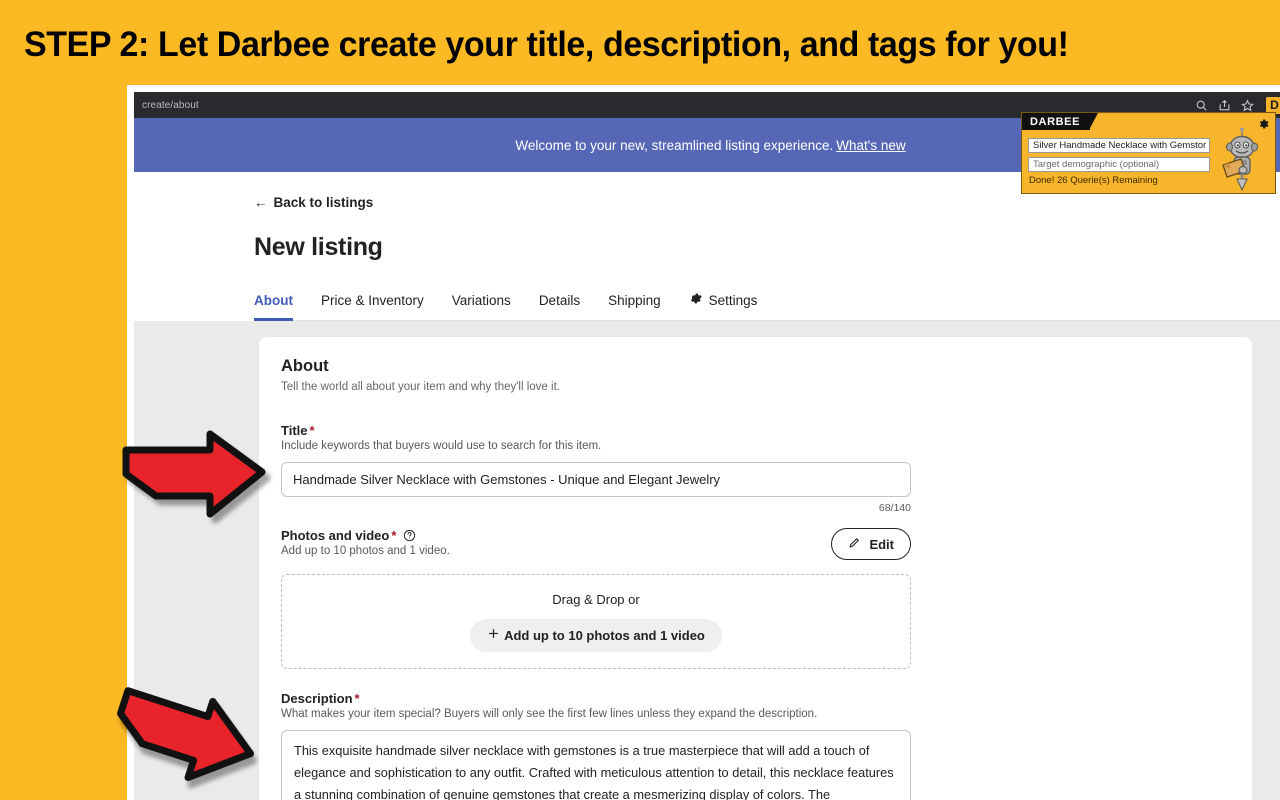 This screenshot has height=800, width=1280. I want to click on question-circle-icon, so click(409, 535).